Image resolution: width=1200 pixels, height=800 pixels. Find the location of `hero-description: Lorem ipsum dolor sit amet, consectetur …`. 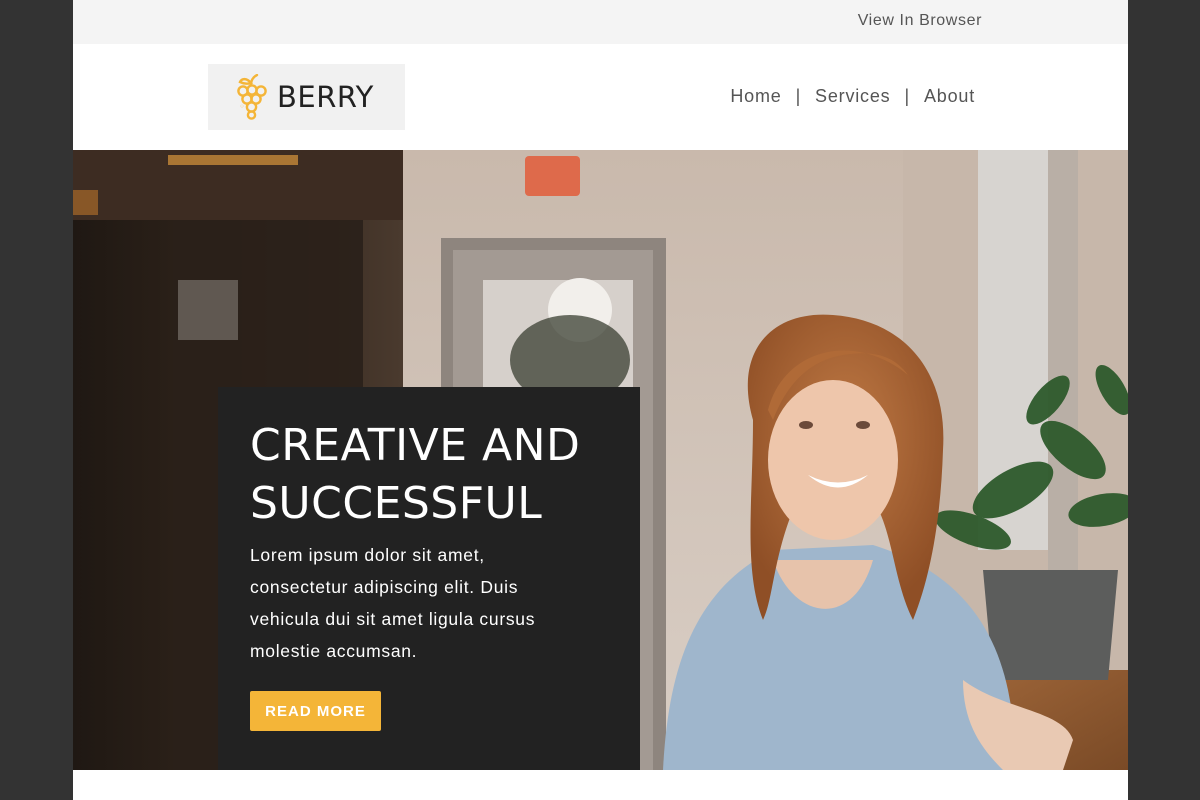

hero-description: Lorem ipsum dolor sit amet, consectetur … is located at coordinates (430, 603).